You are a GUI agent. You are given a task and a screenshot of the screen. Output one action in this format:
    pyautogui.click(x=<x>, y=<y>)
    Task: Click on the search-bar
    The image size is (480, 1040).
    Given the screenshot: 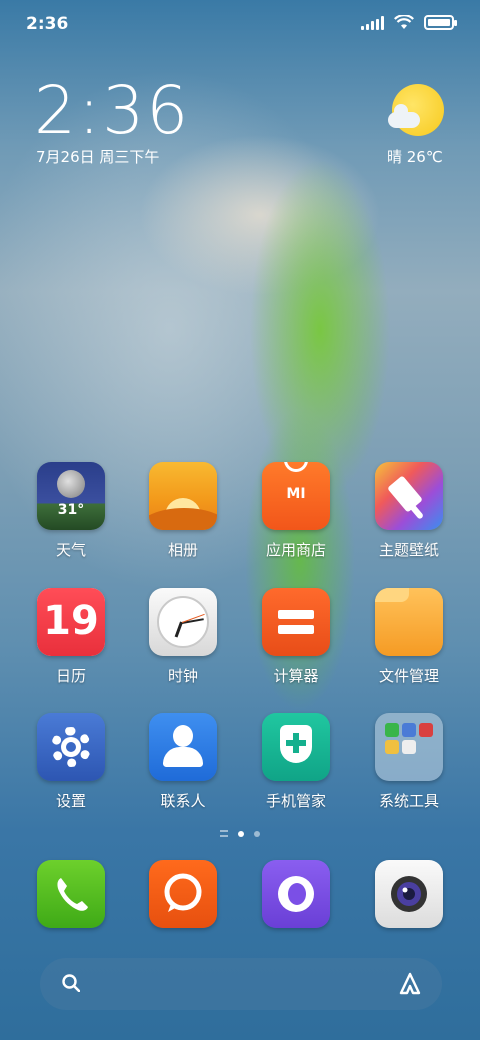 What is the action you would take?
    pyautogui.click(x=241, y=984)
    